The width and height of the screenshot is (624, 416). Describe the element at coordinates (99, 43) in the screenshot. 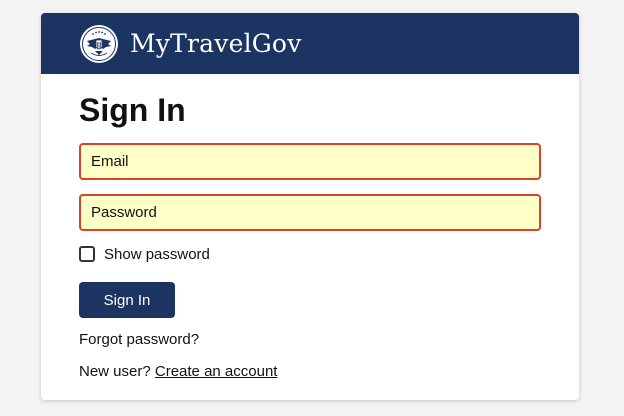

I see `government-seal-icon` at that location.